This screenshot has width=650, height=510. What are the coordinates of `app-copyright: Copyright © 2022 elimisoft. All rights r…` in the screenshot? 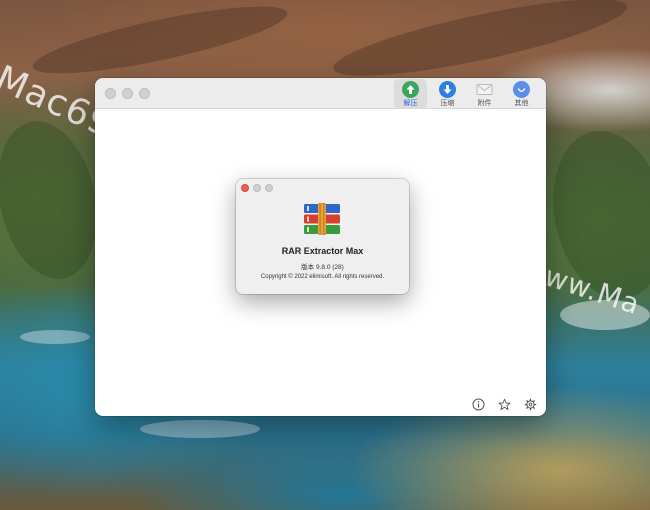 It's located at (322, 277).